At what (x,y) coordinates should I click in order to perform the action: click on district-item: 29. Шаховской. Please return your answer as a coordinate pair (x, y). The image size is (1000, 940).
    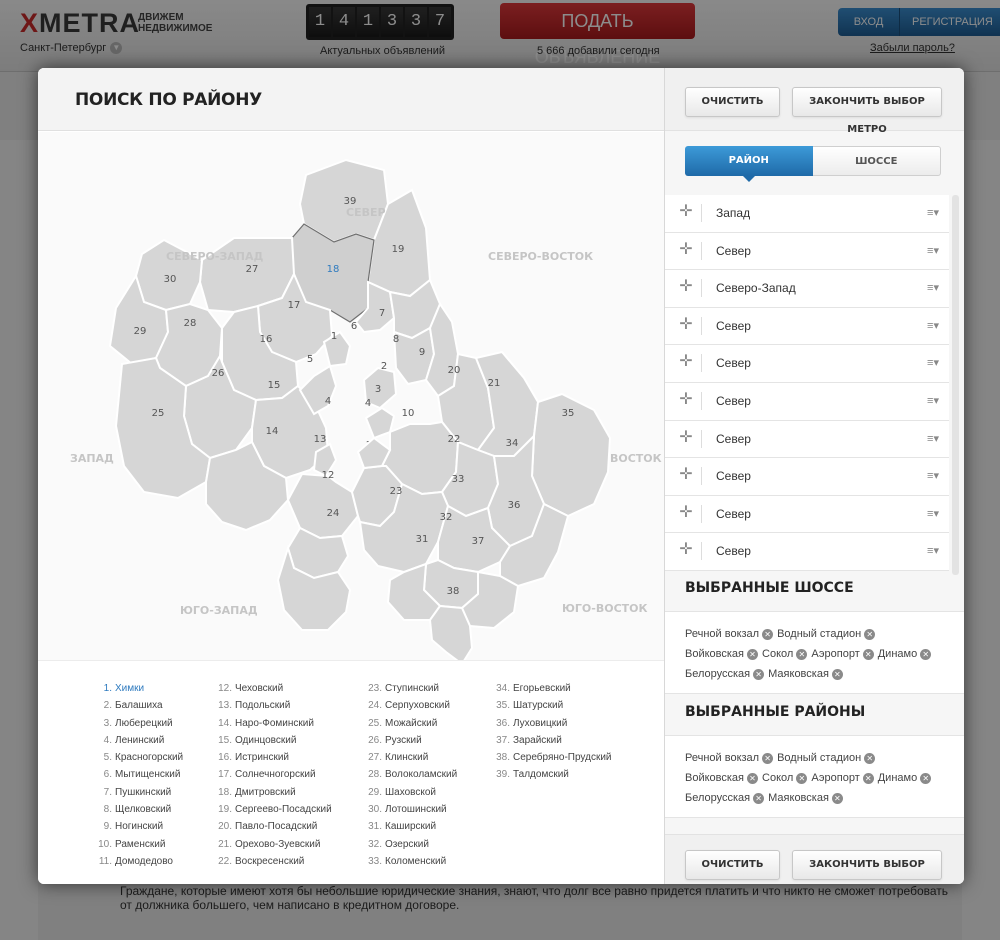
    Looking at the image, I should click on (408, 795).